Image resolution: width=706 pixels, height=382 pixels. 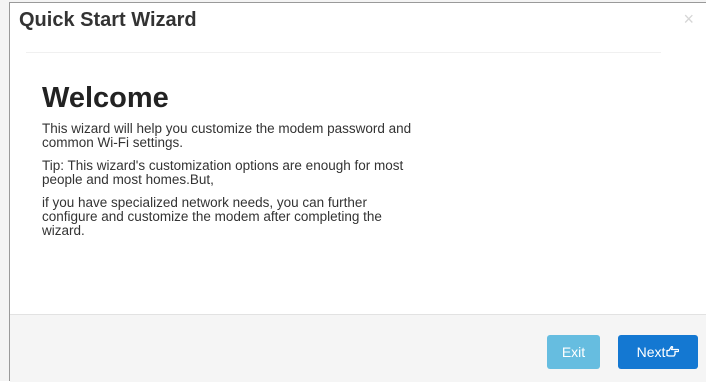 What do you see at coordinates (358, 22) in the screenshot?
I see `dialog-header: Quick Start Wizard ×` at bounding box center [358, 22].